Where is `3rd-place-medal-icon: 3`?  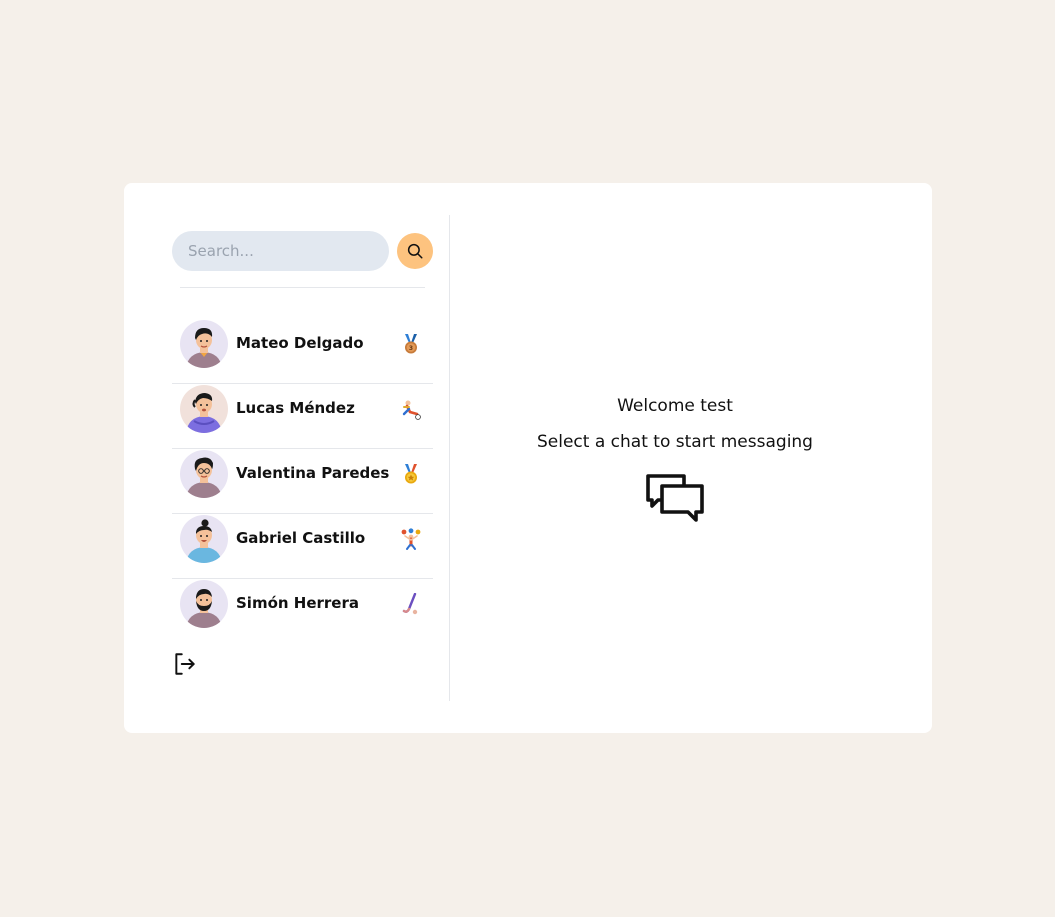
3rd-place-medal-icon: 3 is located at coordinates (411, 344).